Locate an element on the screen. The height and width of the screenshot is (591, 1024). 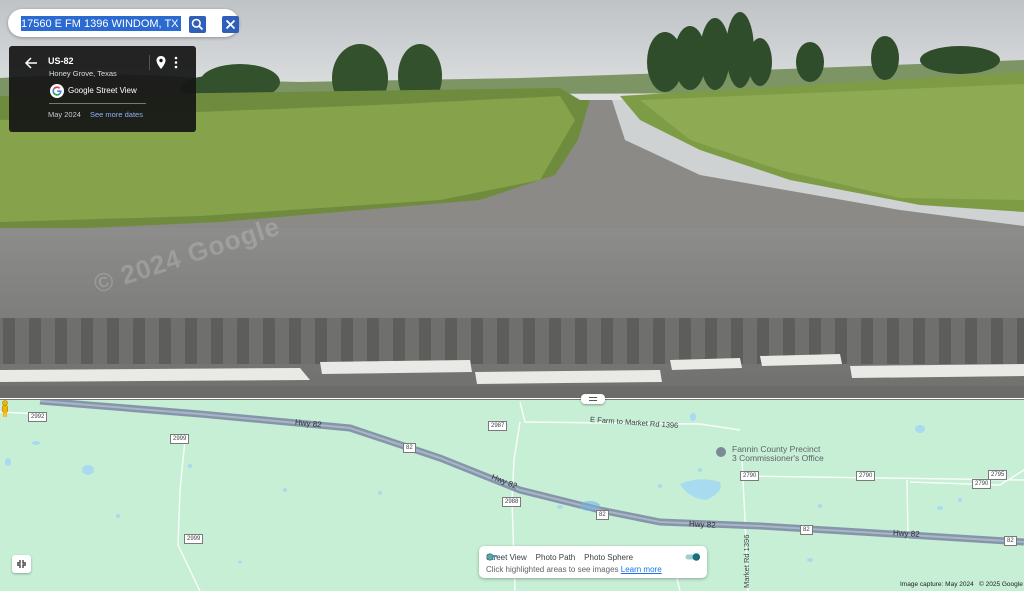
toggle-switch is located at coordinates (693, 557).